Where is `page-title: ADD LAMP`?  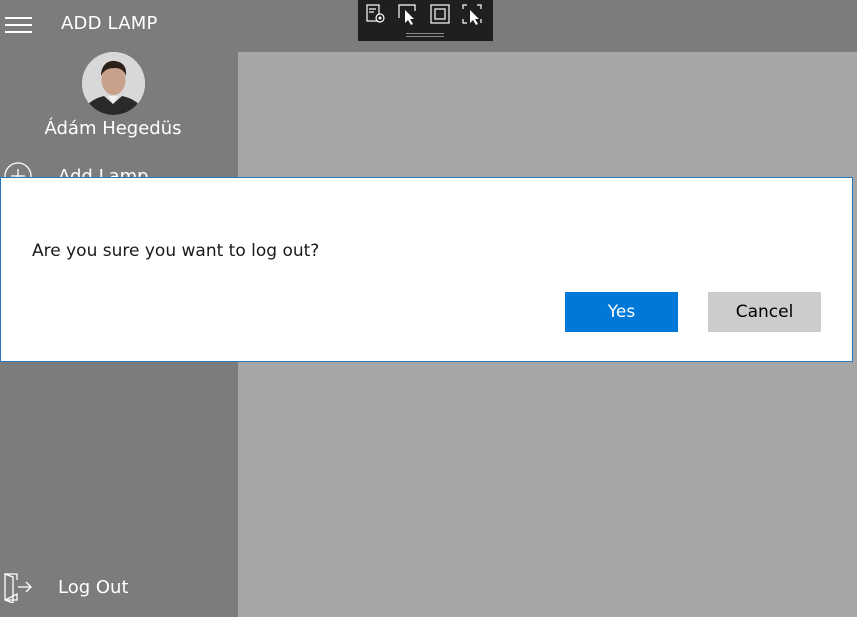
page-title: ADD LAMP is located at coordinates (109, 23).